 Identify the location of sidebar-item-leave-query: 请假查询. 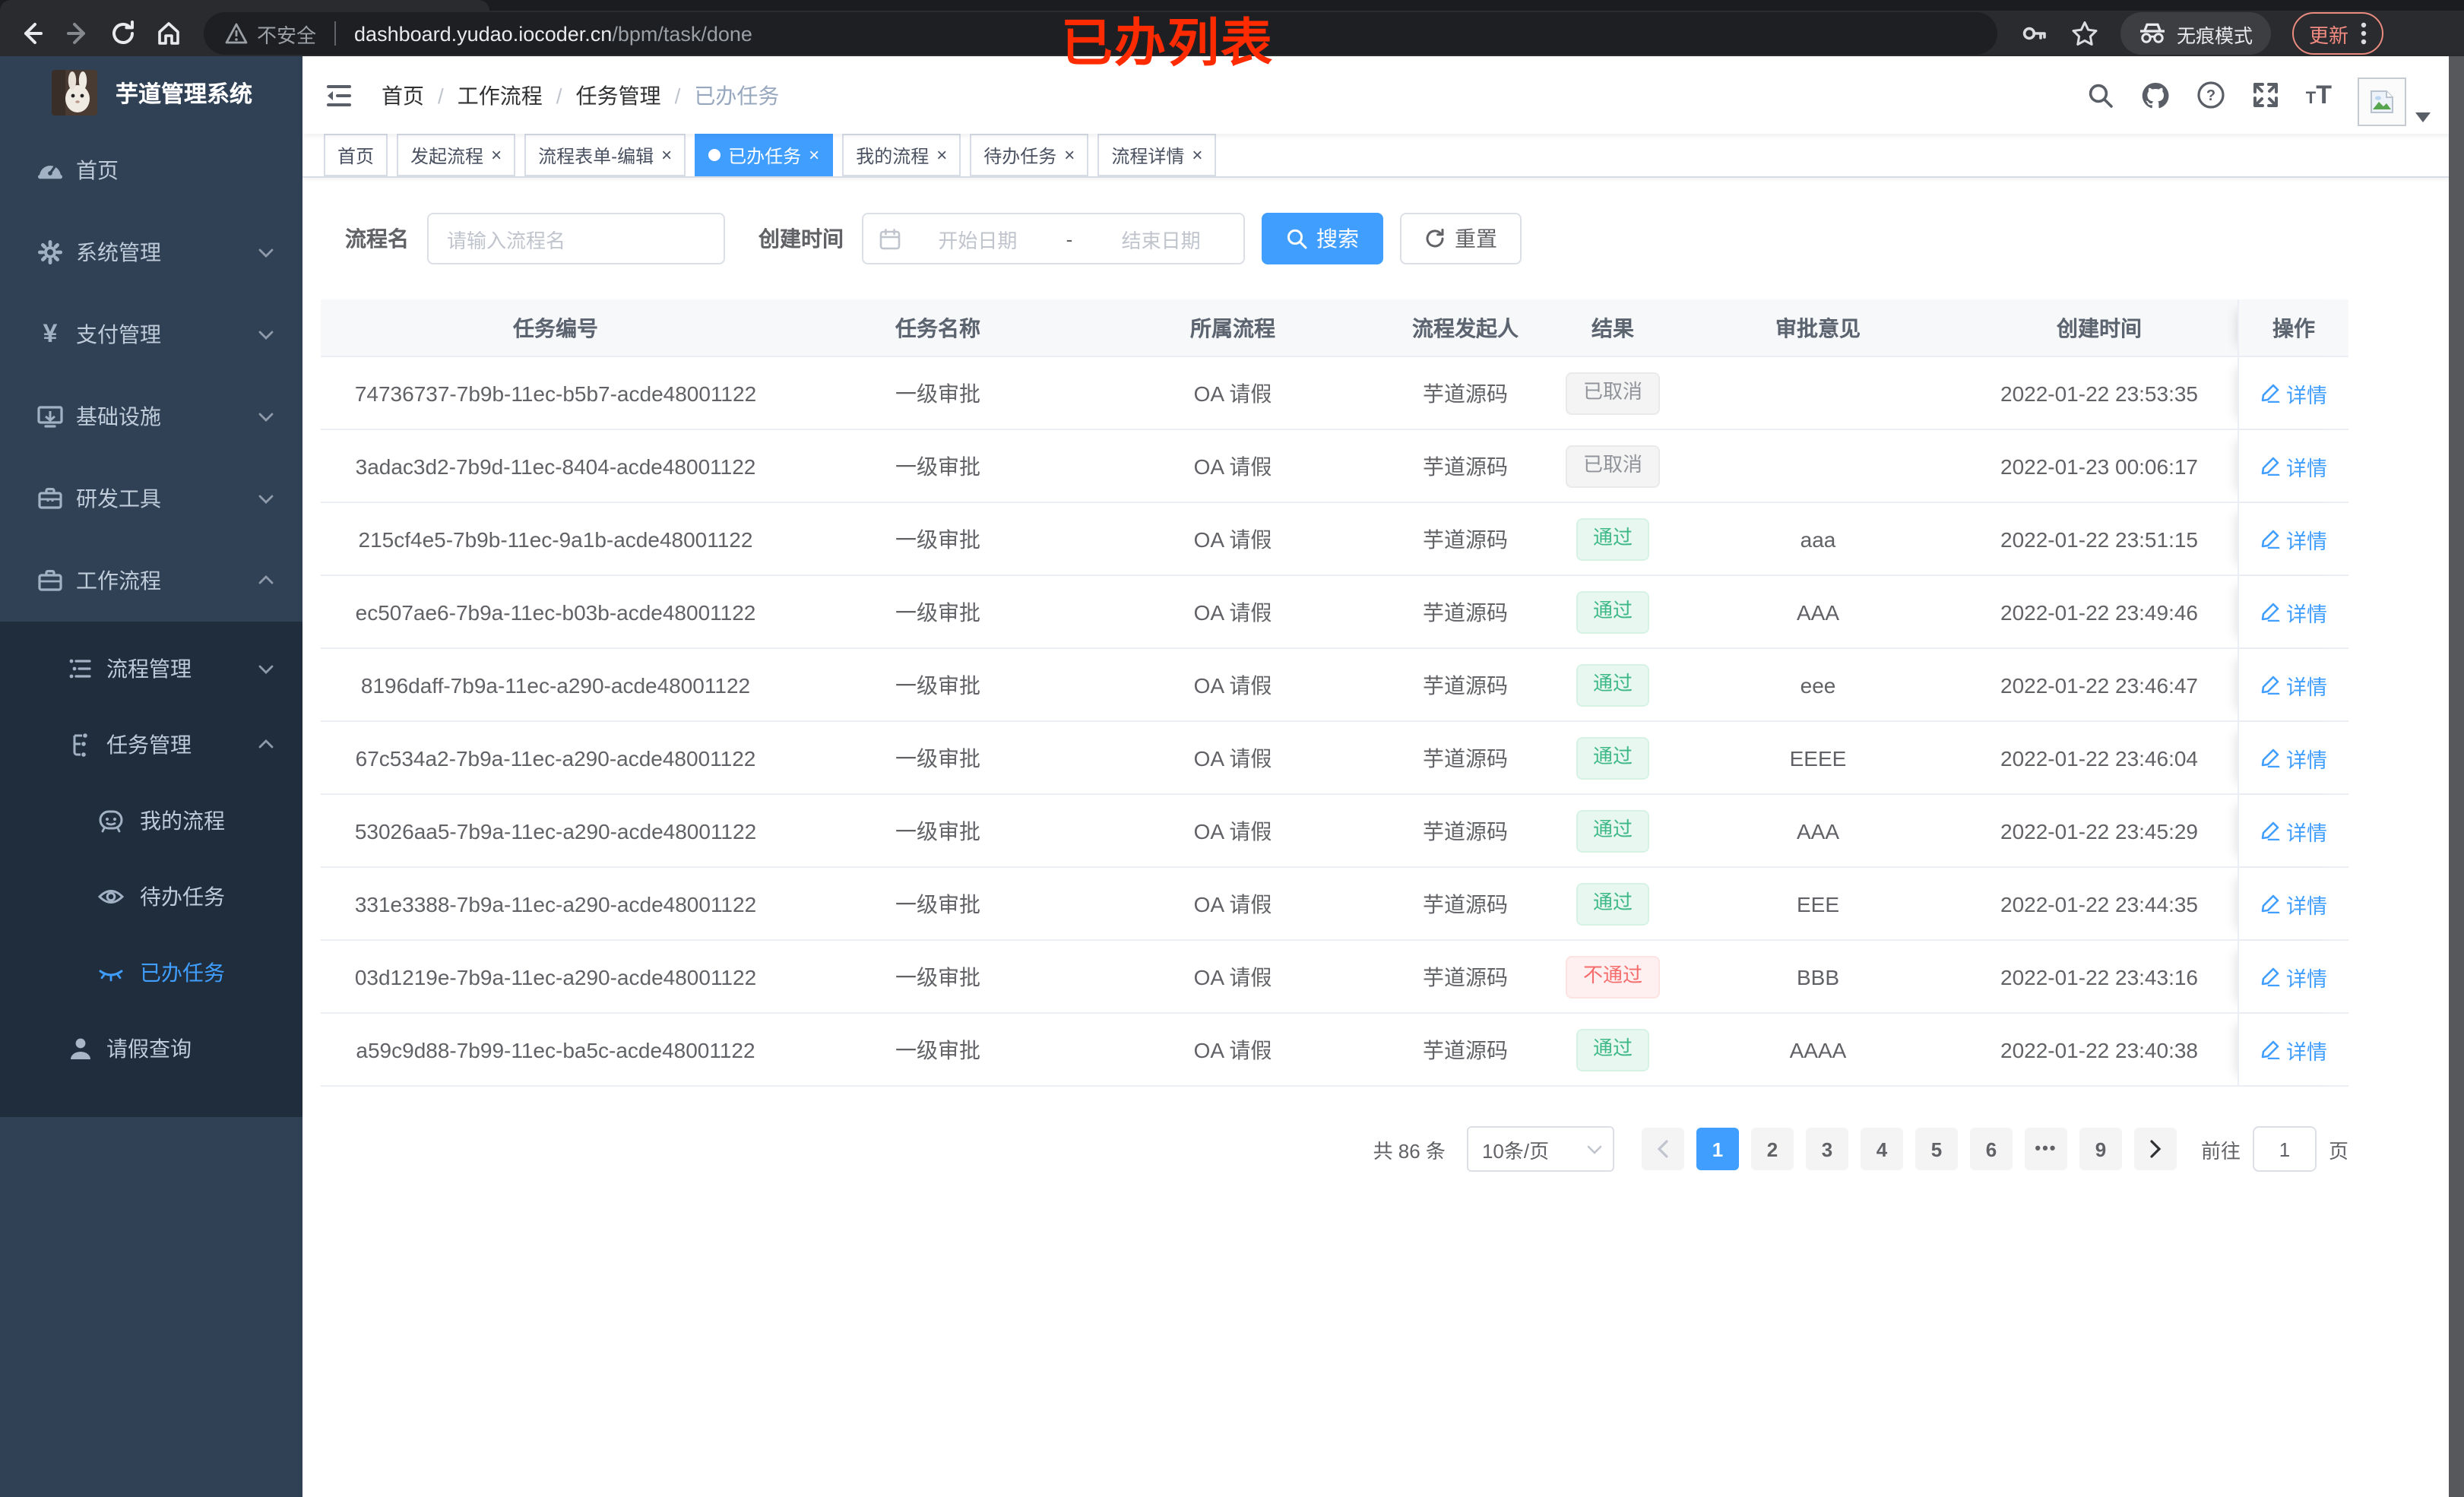
(151, 1049).